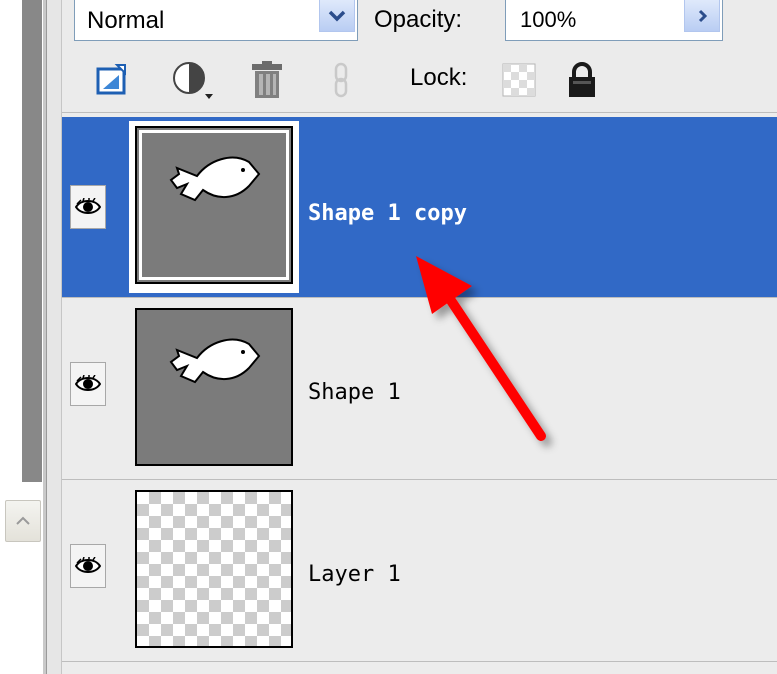 The width and height of the screenshot is (777, 674). I want to click on adjustment-layer-icon, so click(193, 80).